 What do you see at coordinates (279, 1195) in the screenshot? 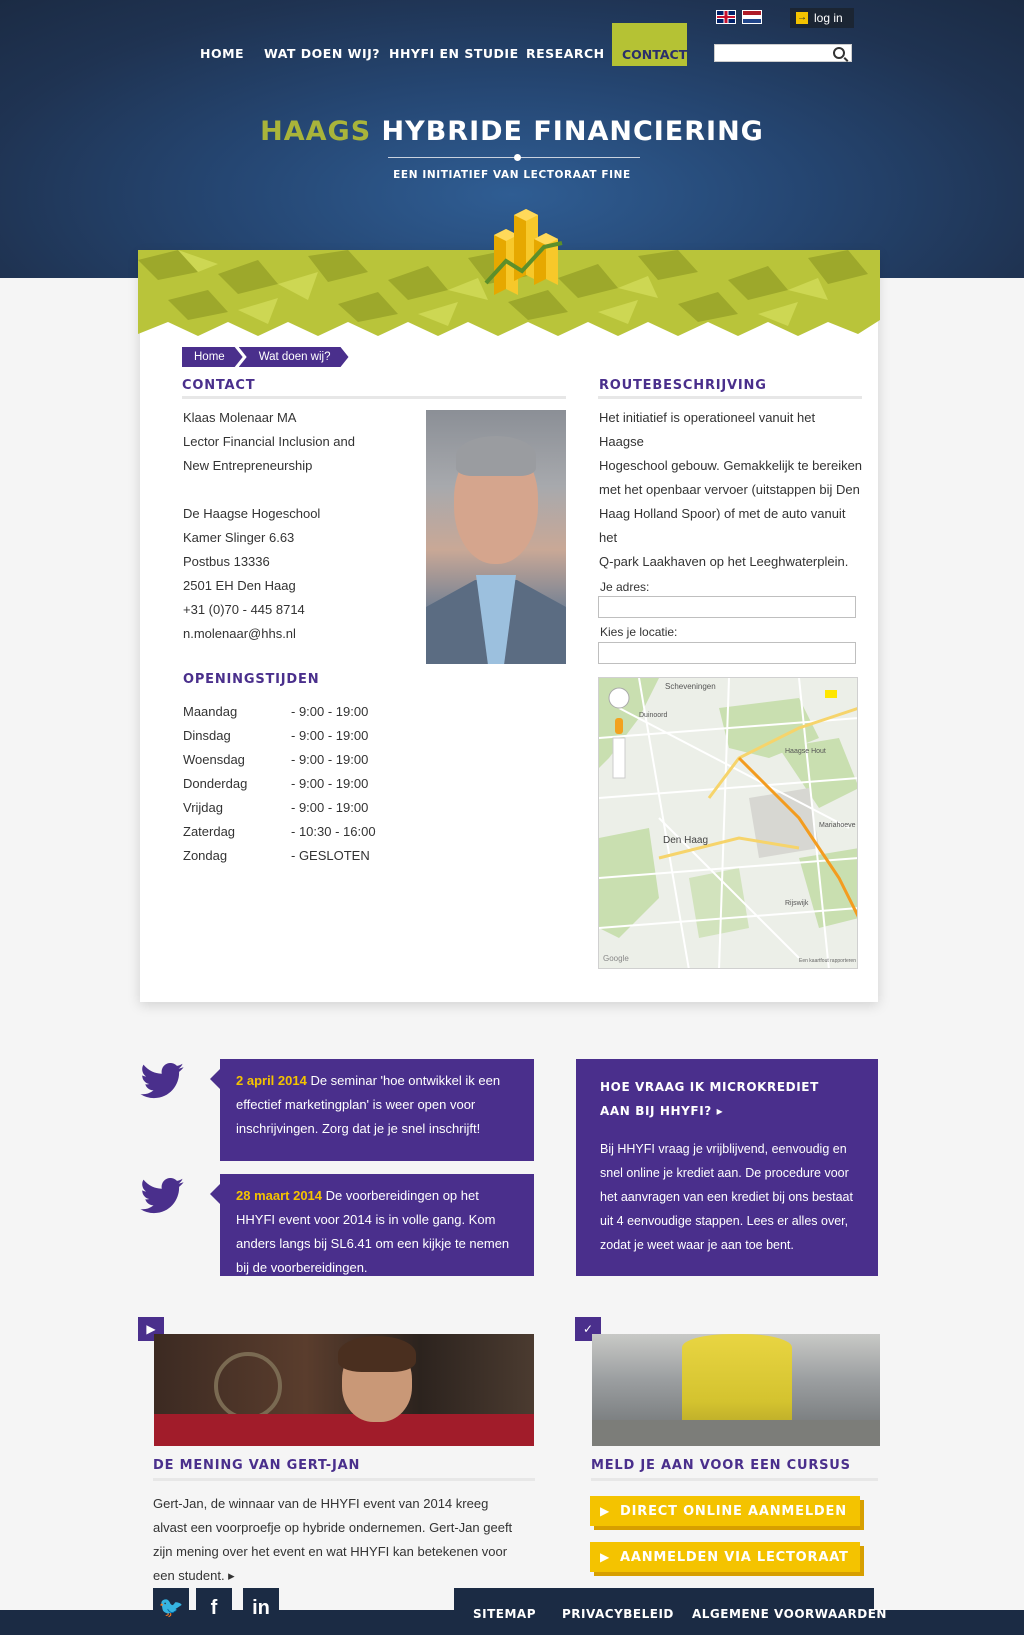
I see `tweet-date: 28 maart 2014` at bounding box center [279, 1195].